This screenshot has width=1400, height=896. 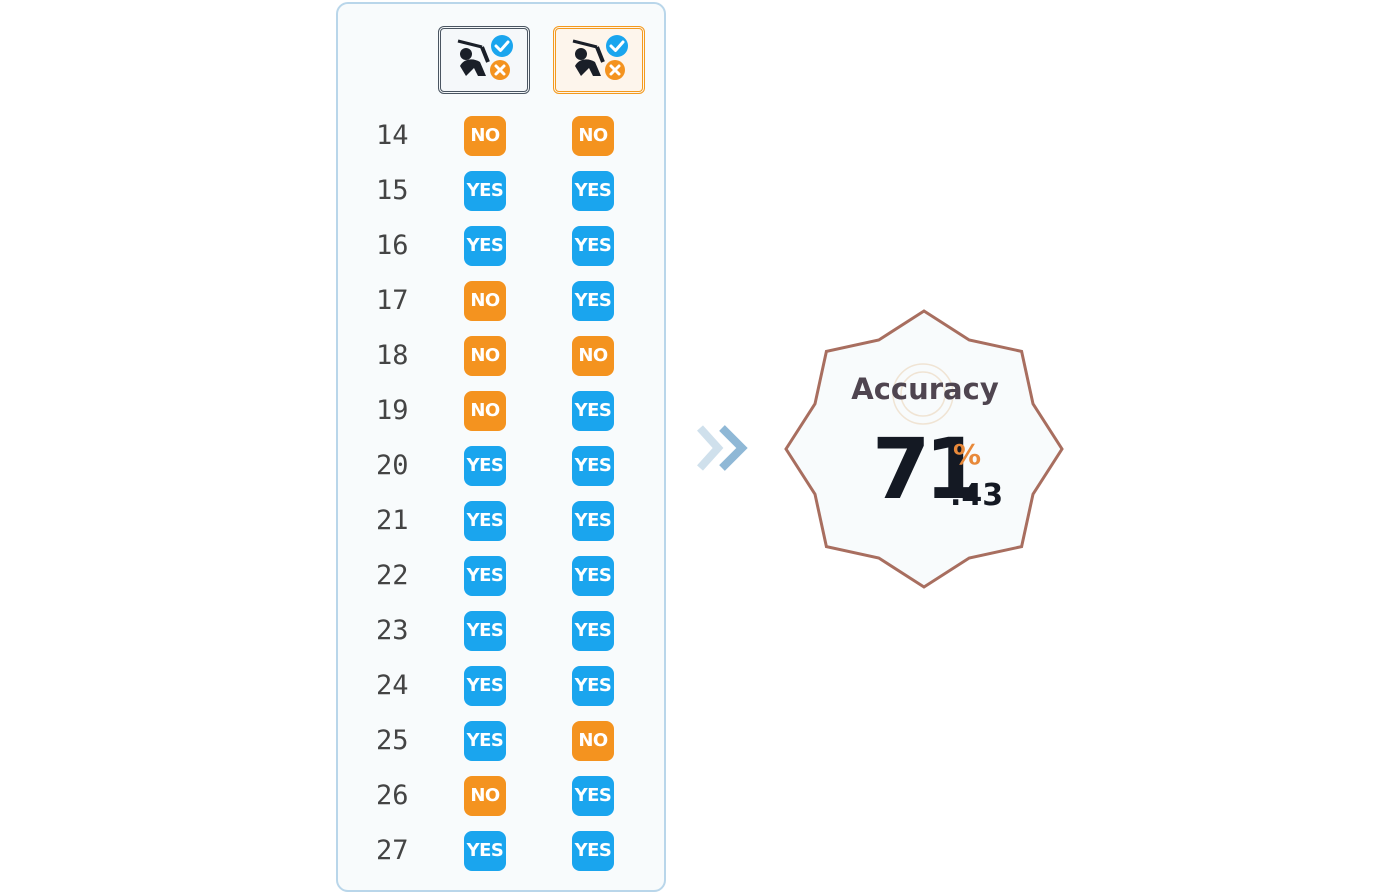 What do you see at coordinates (392, 135) in the screenshot?
I see `row-number: 14` at bounding box center [392, 135].